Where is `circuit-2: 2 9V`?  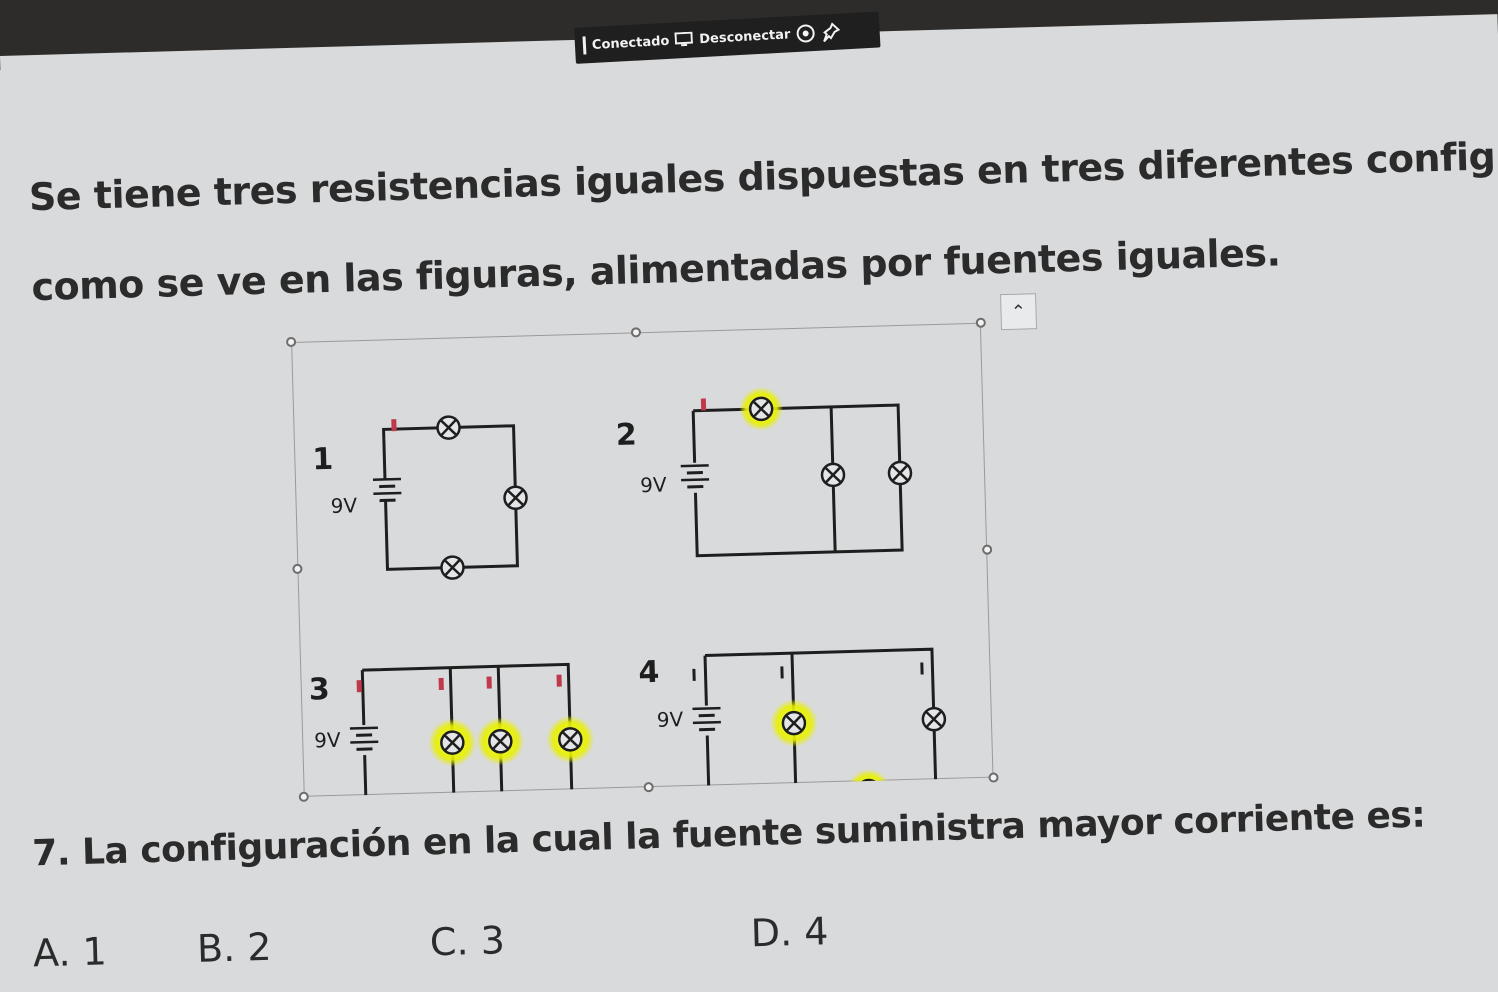 circuit-2: 2 9V is located at coordinates (764, 472).